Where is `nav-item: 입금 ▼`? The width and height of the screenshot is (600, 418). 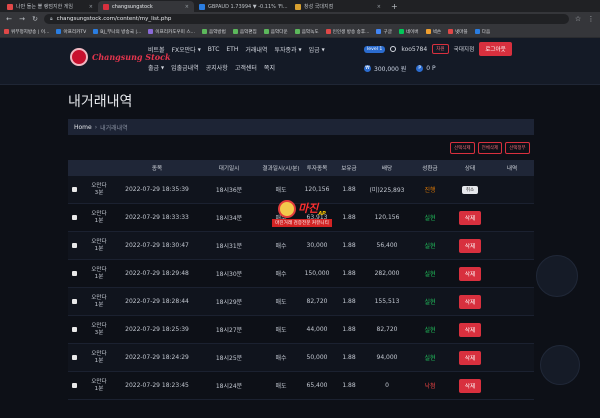 nav-item: 입금 ▼ is located at coordinates (317, 49).